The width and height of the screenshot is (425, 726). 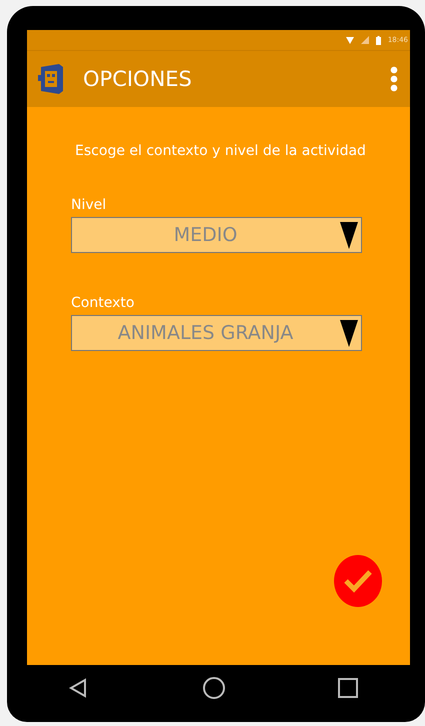 What do you see at coordinates (350, 40) in the screenshot?
I see `wifi-icon` at bounding box center [350, 40].